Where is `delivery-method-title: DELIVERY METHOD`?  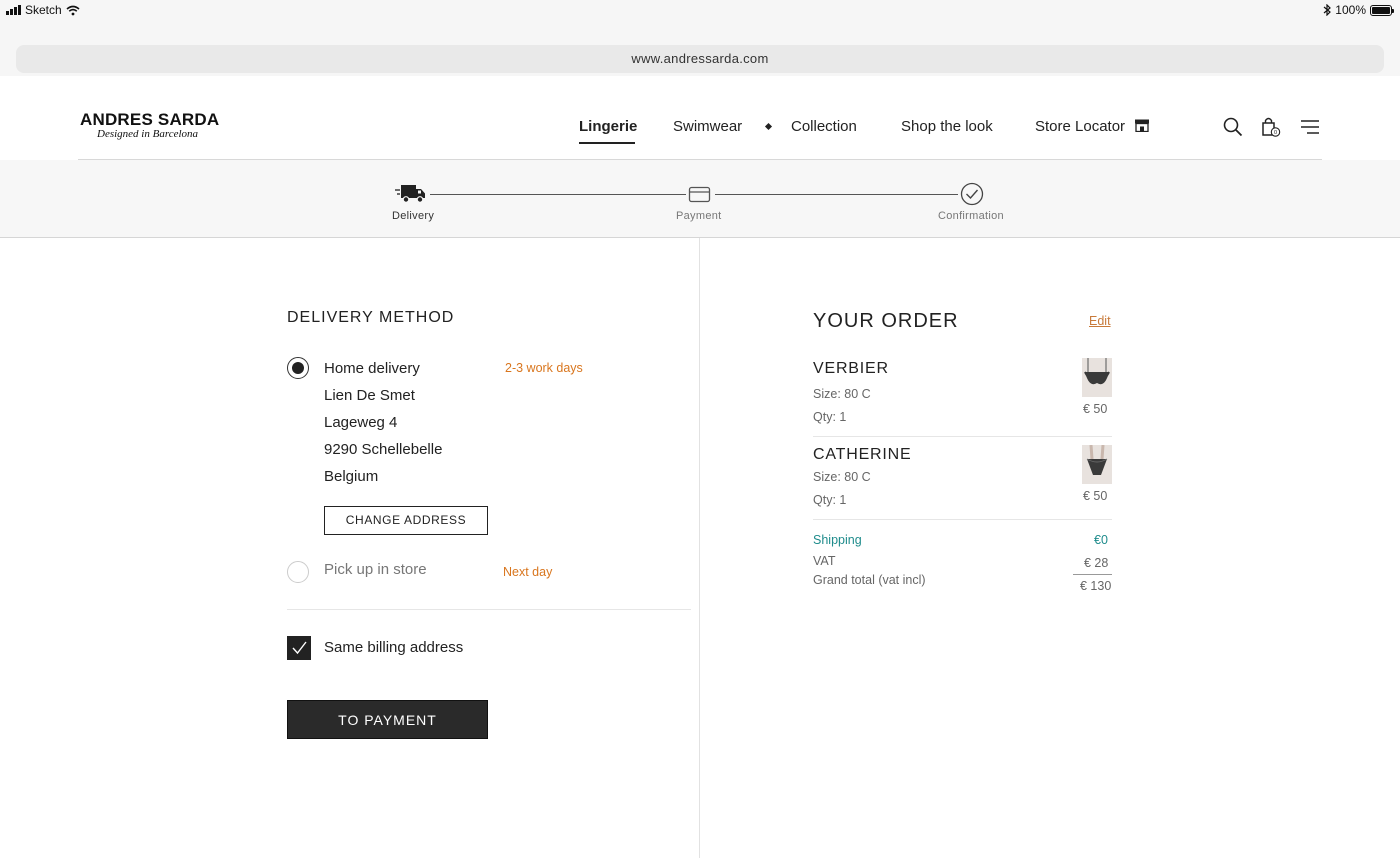
delivery-method-title: DELIVERY METHOD is located at coordinates (371, 317).